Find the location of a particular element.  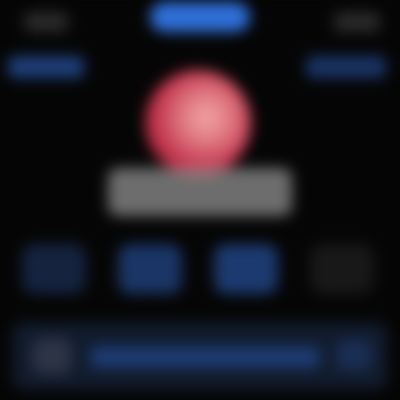

card-text is located at coordinates (205, 357).